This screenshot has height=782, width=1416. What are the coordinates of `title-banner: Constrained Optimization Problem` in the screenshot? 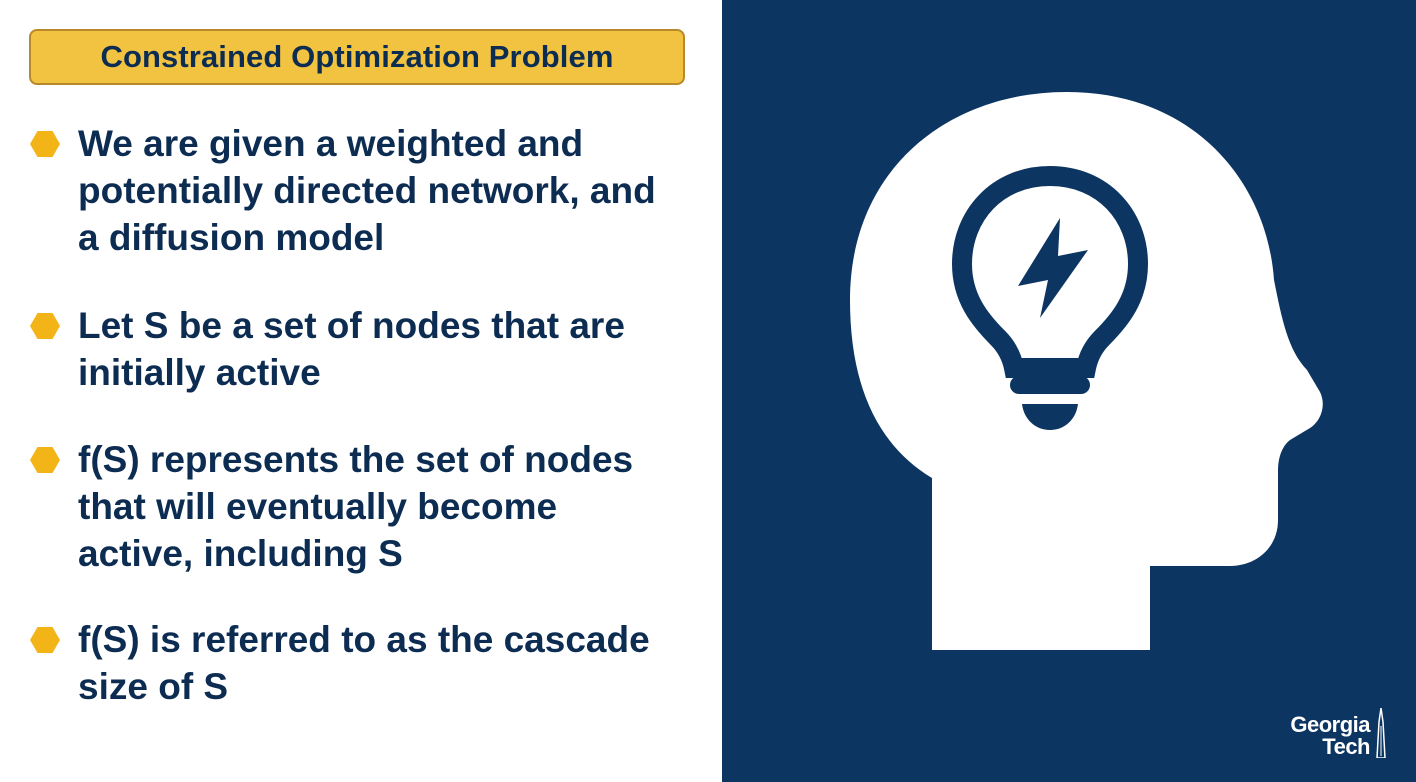 It's located at (357, 57).